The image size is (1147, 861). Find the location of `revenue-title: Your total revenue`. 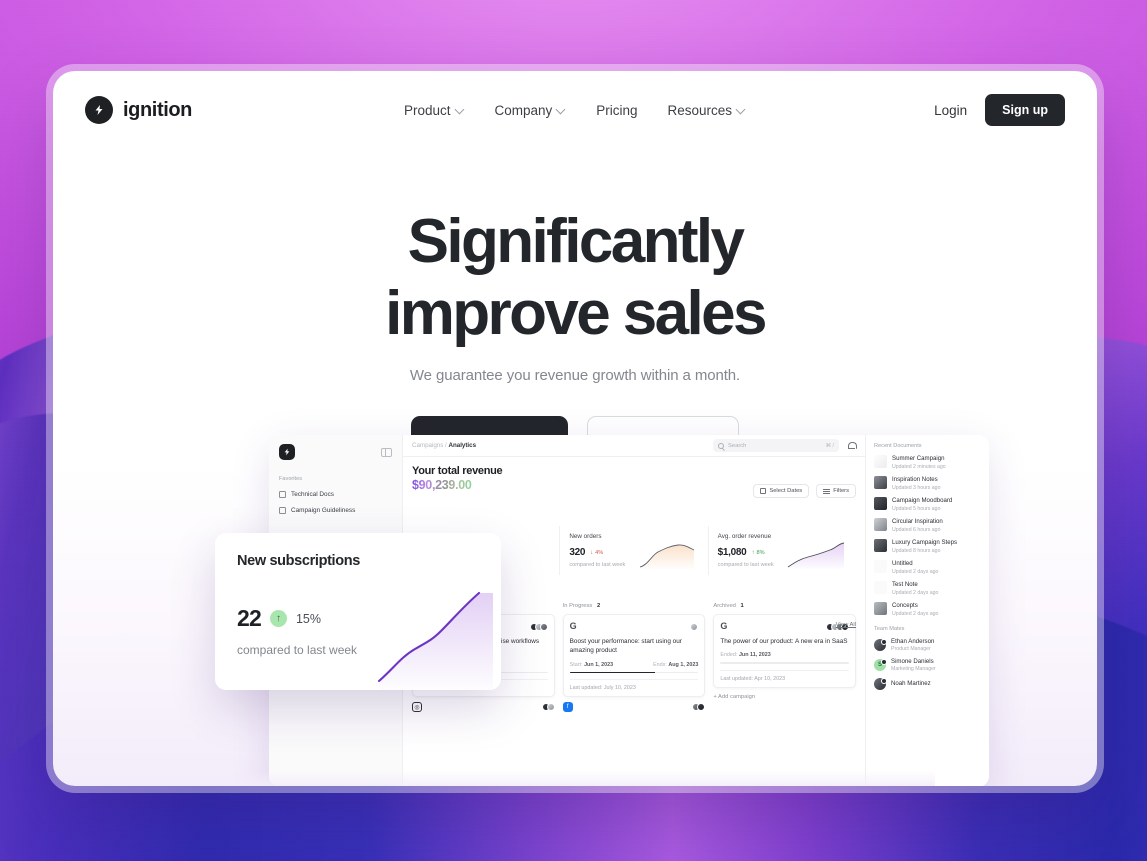

revenue-title: Your total revenue is located at coordinates (457, 471).